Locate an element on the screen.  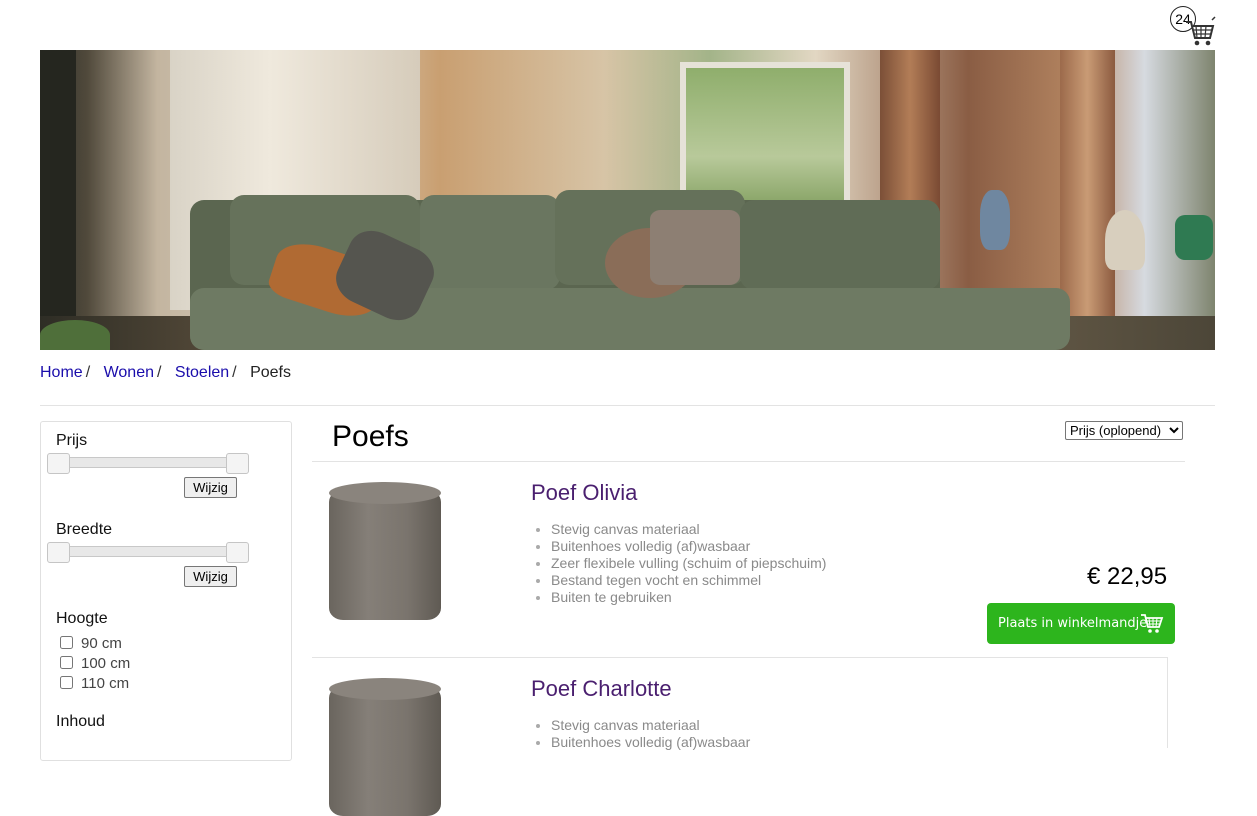
breadcrumb-home: Home is located at coordinates (61, 372).